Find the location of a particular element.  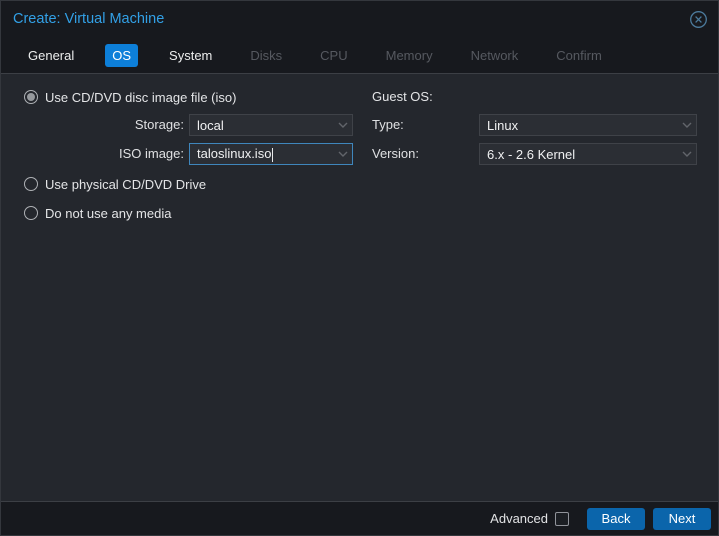

radio-row-nomedia: Do not use any media is located at coordinates (97, 213).